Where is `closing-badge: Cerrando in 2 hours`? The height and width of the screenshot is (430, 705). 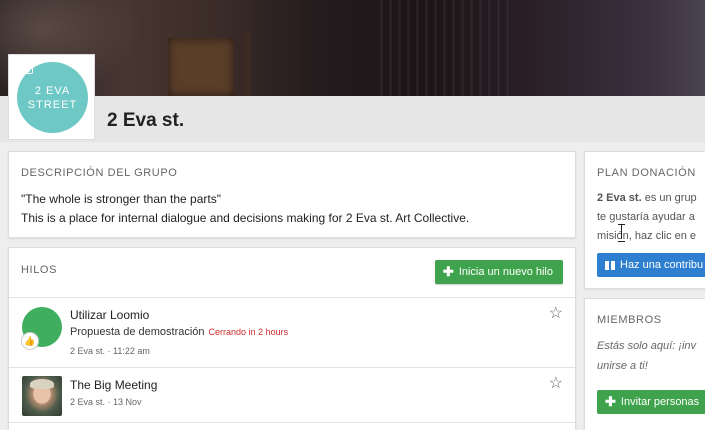
closing-badge: Cerrando in 2 hours is located at coordinates (248, 332).